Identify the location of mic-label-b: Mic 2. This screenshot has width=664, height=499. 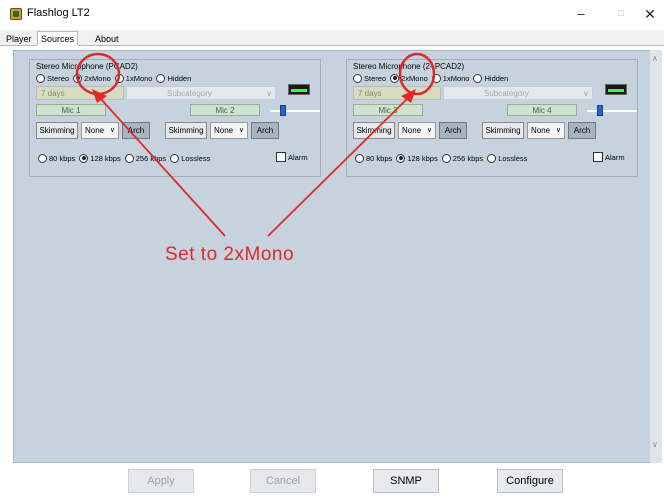
(225, 110).